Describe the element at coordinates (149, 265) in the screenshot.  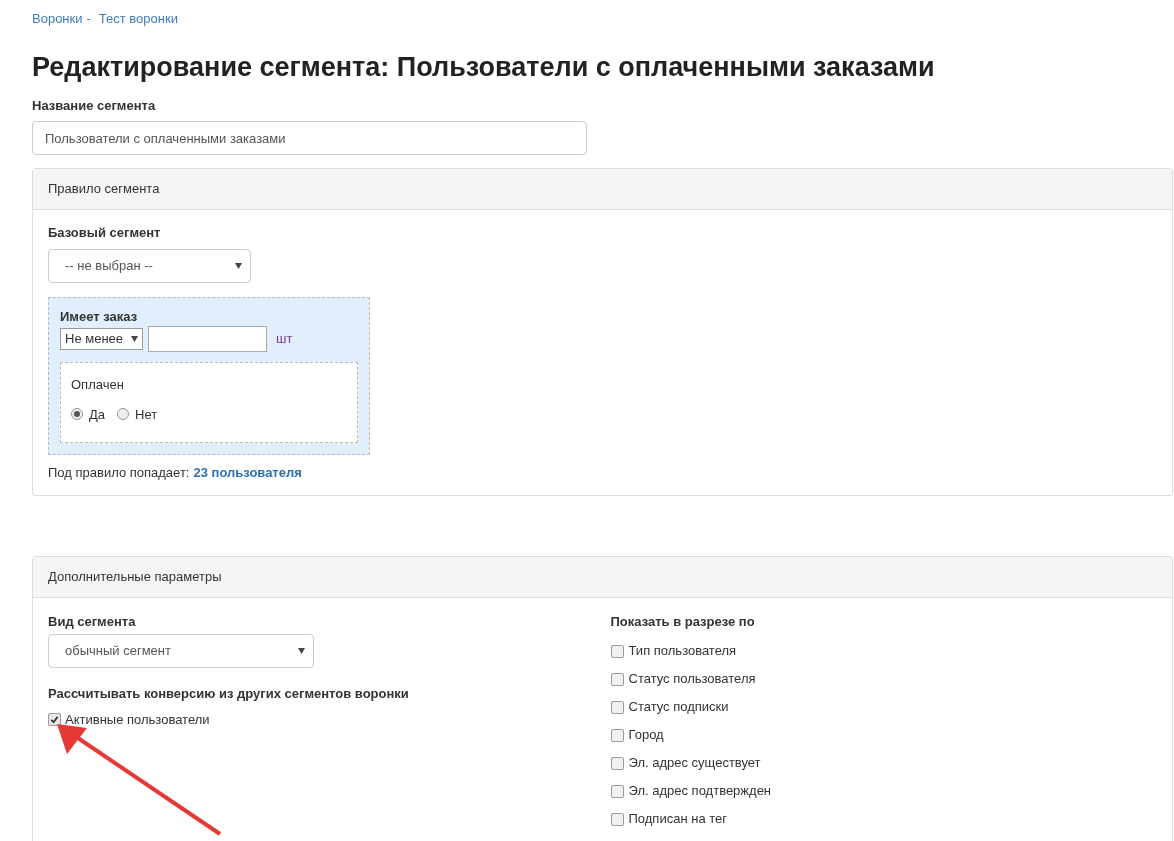
I see `base-segment-select: -- не выбран --` at that location.